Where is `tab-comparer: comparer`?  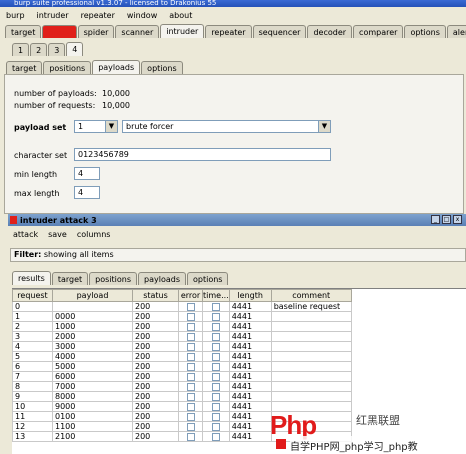
tab-comparer: comparer is located at coordinates (378, 31).